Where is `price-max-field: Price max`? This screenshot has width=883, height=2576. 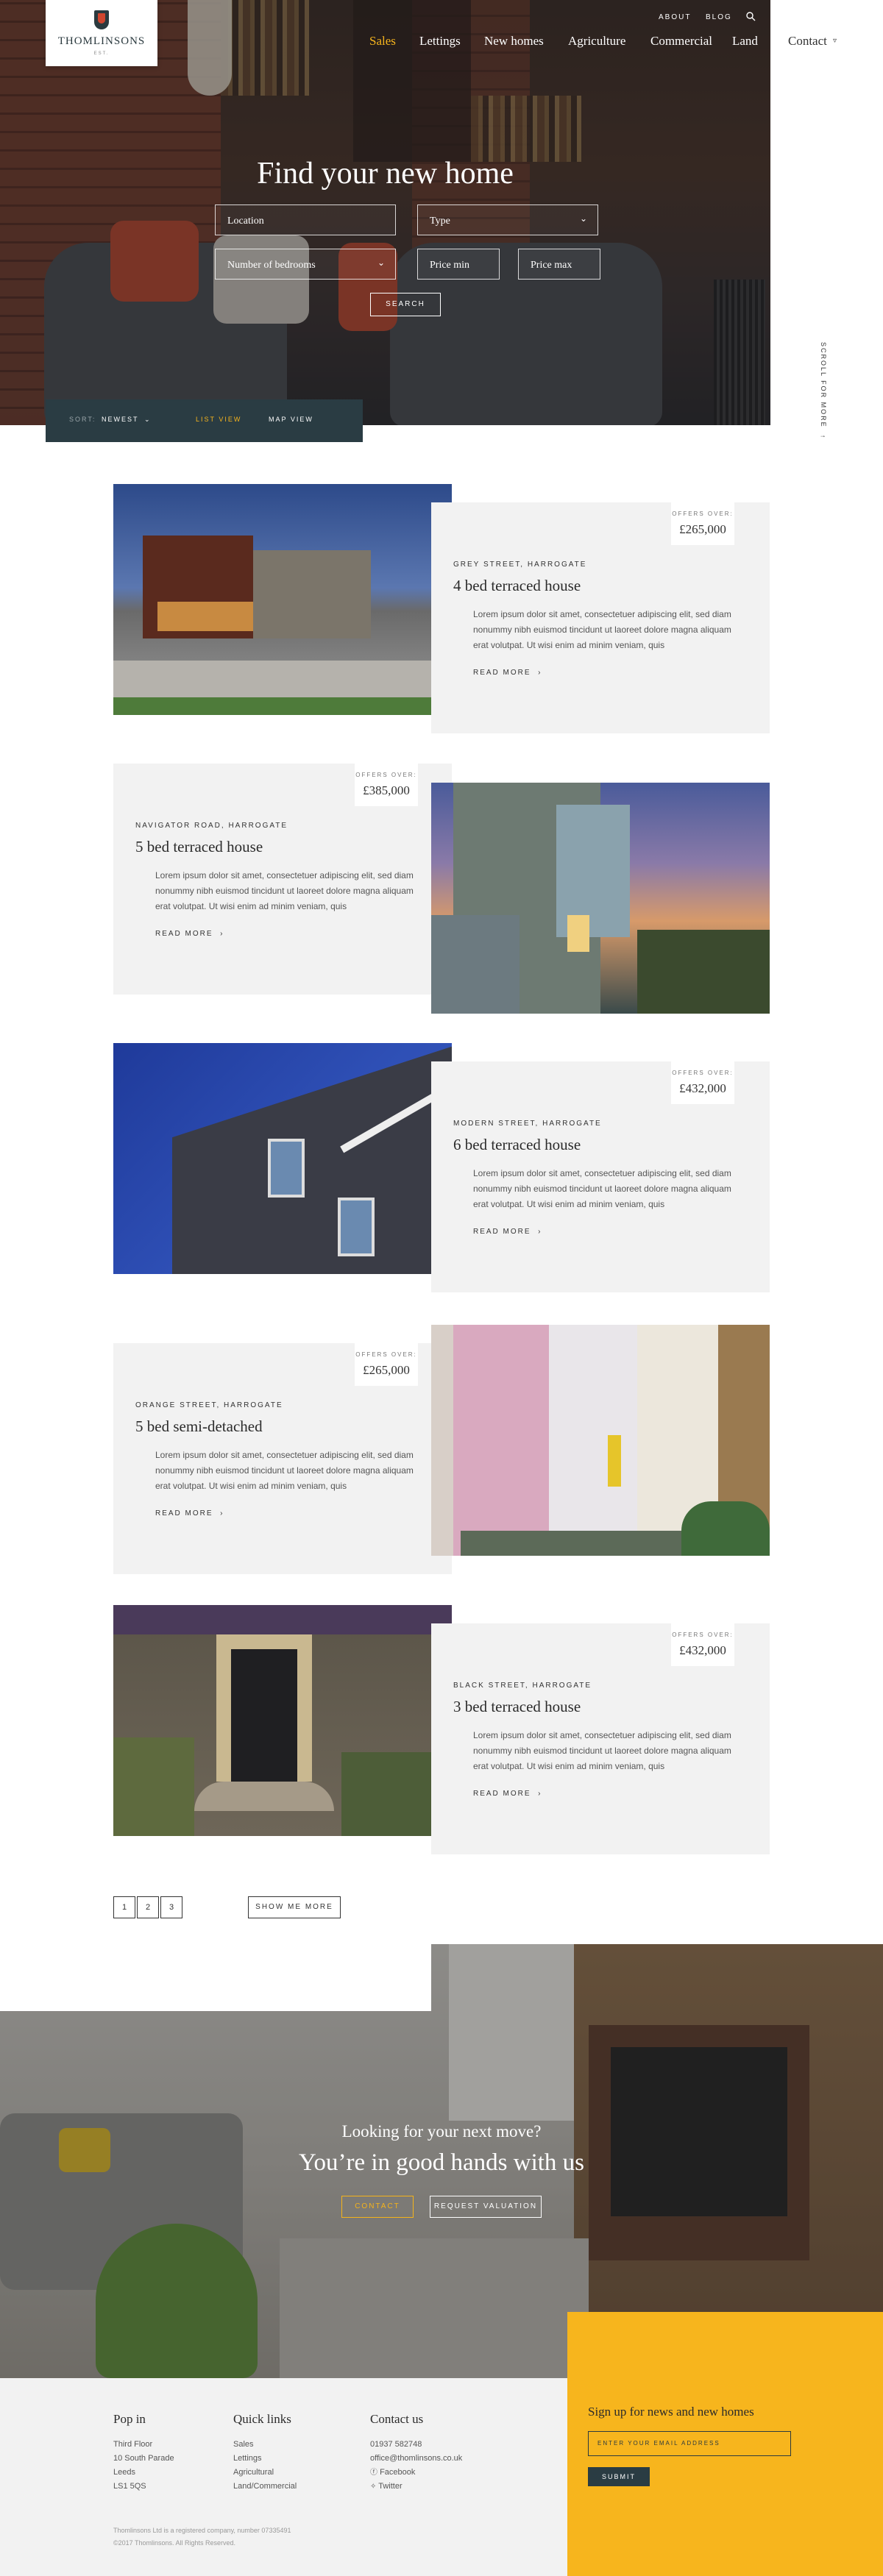
price-max-field: Price max is located at coordinates (559, 264).